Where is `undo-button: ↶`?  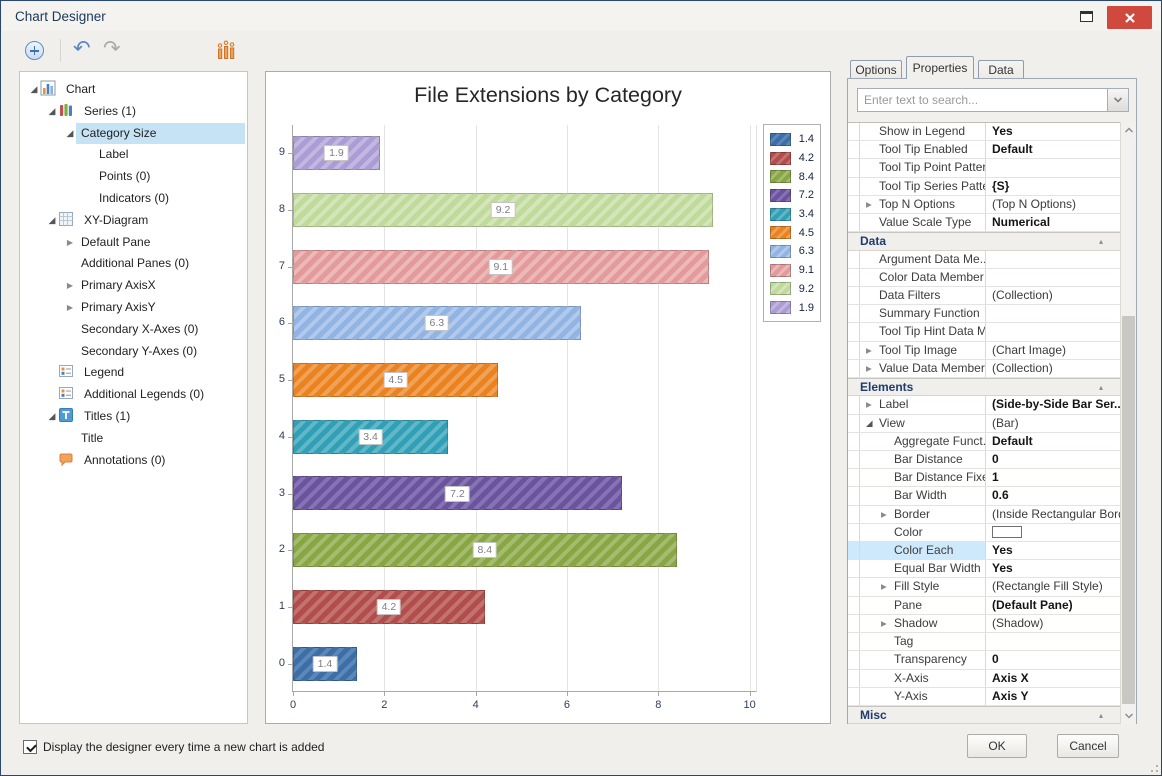 undo-button: ↶ is located at coordinates (82, 49).